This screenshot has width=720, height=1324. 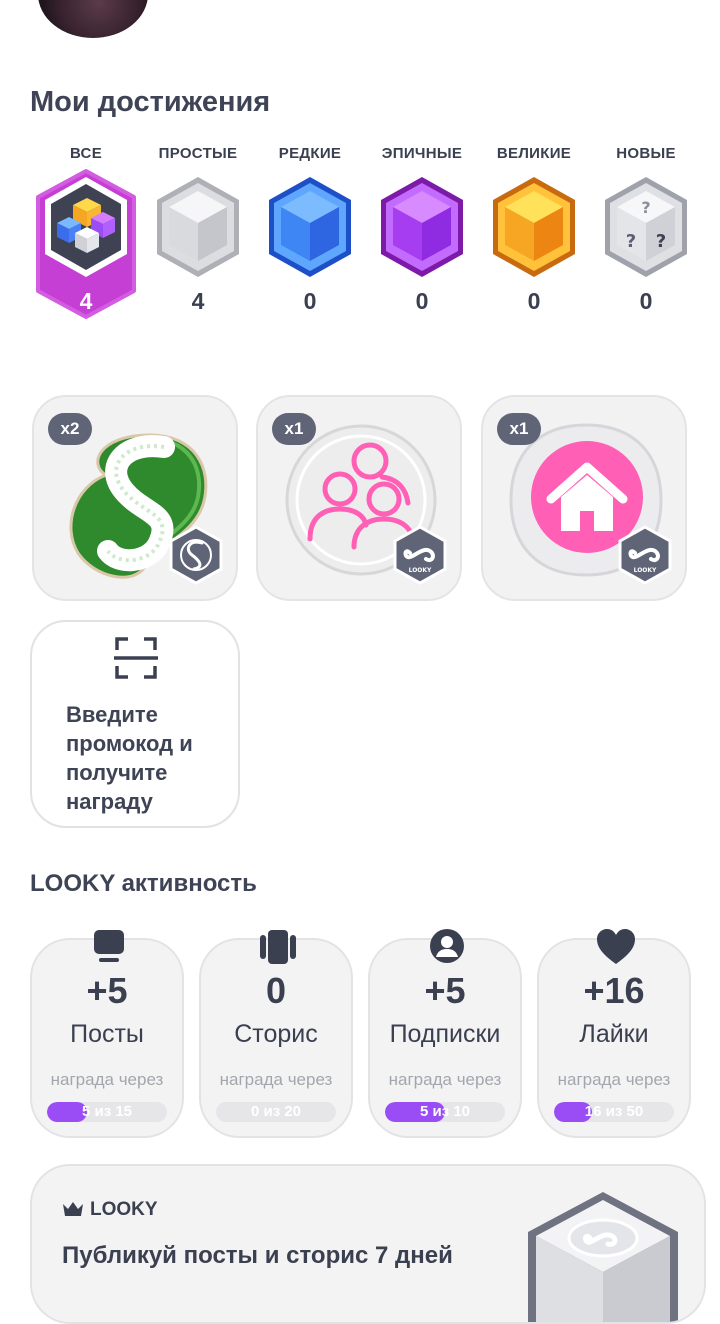 I want to click on activity-value: +16, so click(x=614, y=990).